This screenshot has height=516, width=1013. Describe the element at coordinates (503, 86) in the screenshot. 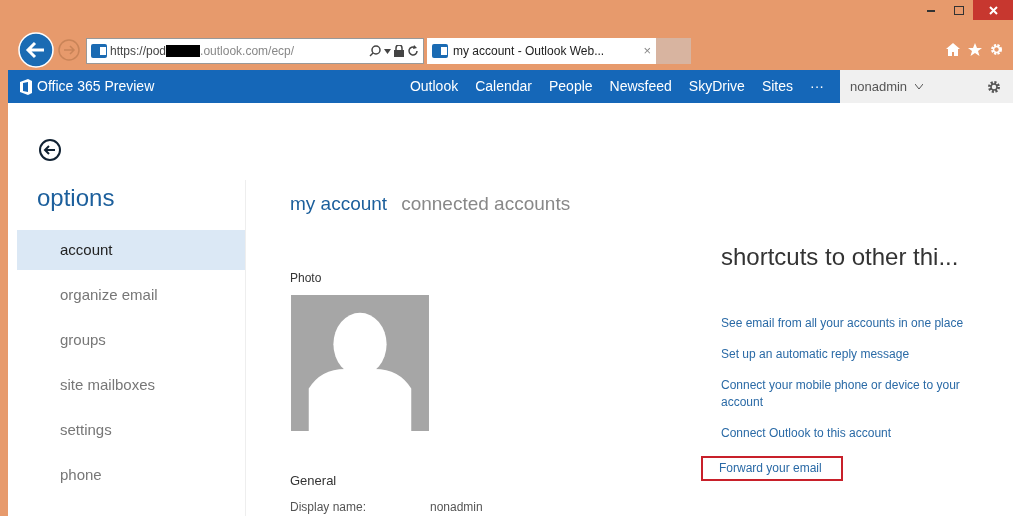

I see `nav-link: Calendar` at that location.